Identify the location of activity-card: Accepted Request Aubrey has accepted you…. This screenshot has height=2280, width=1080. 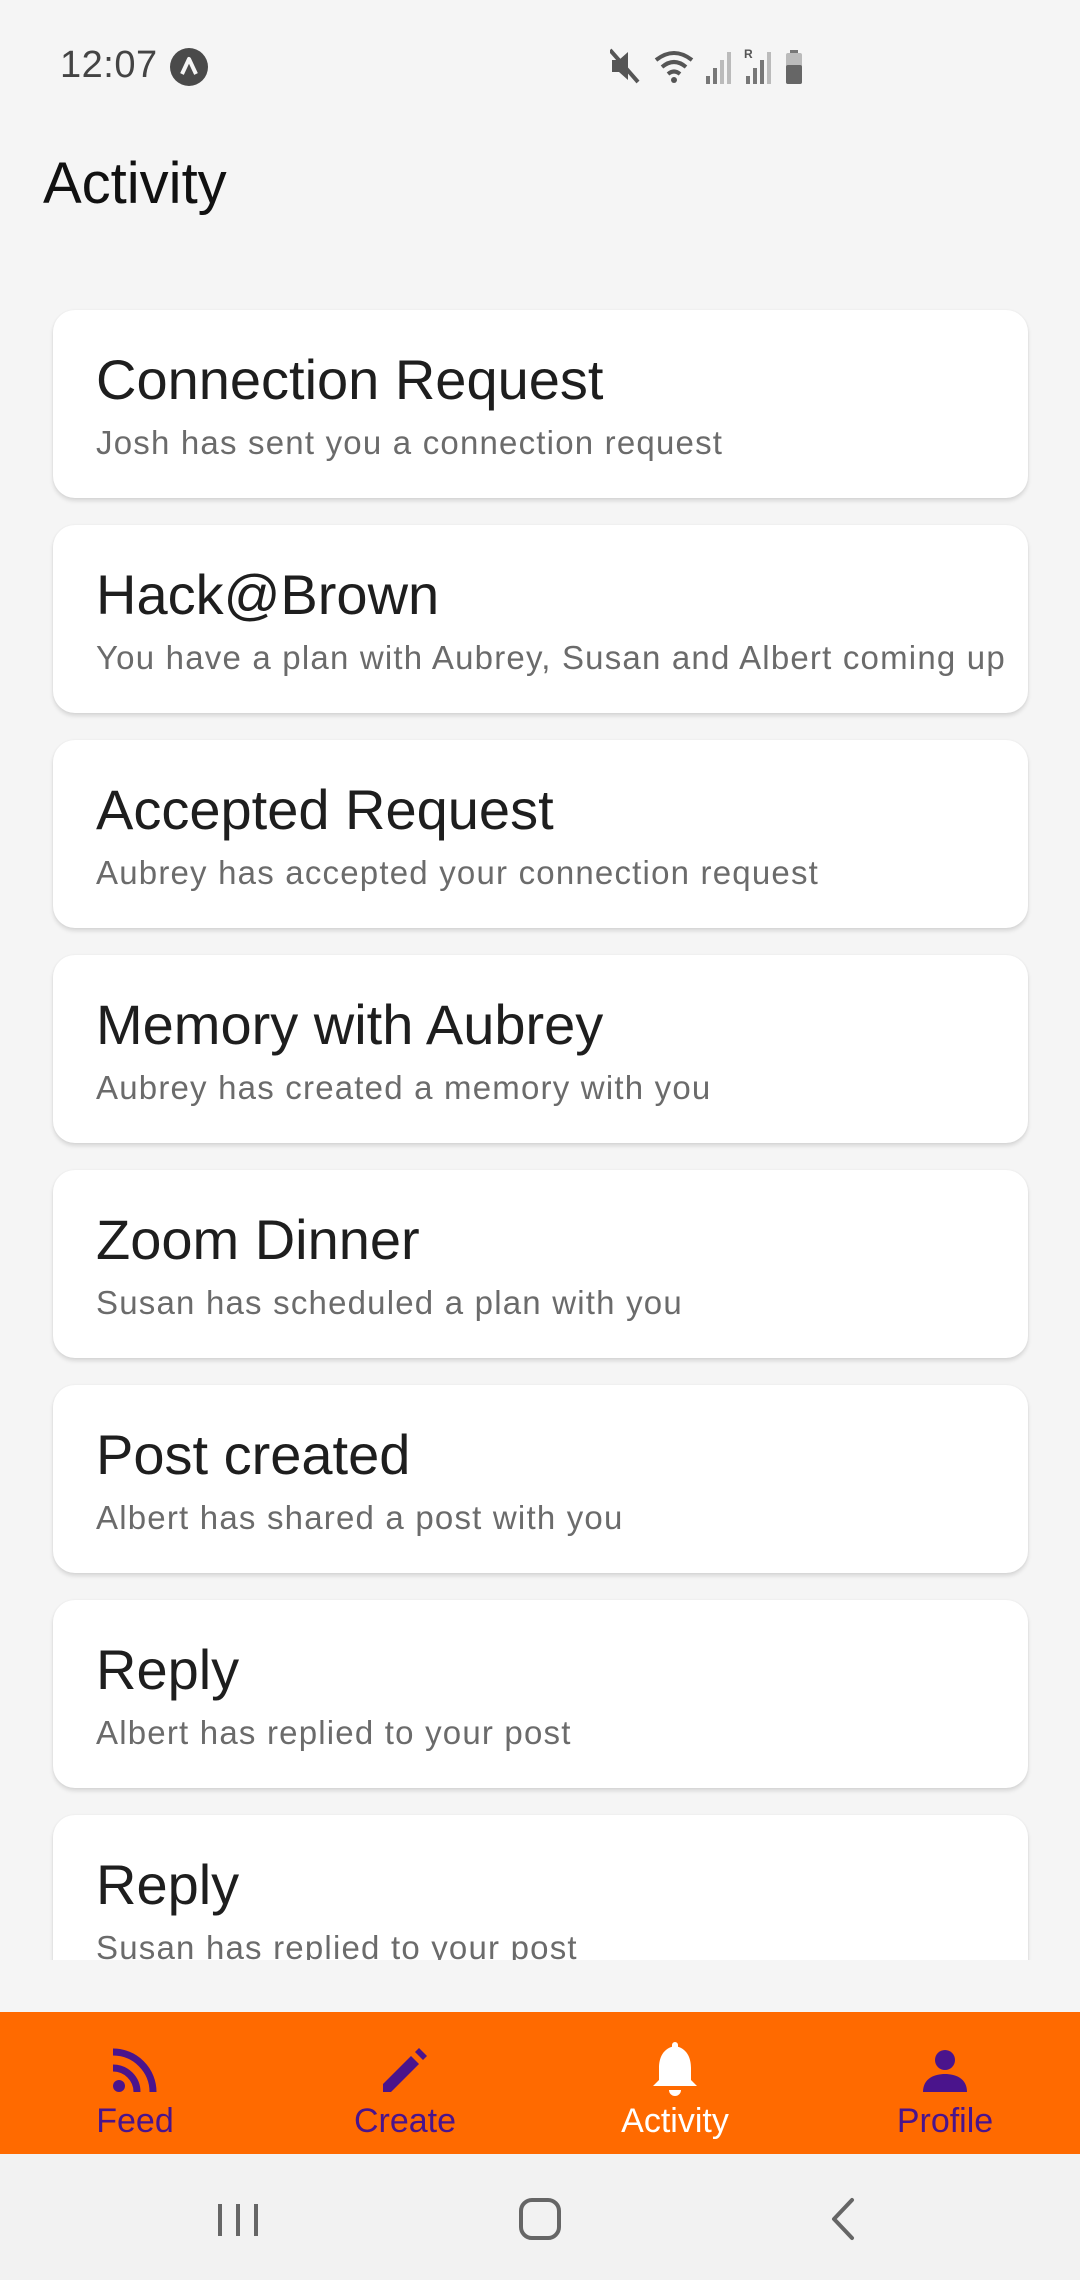
(540, 834).